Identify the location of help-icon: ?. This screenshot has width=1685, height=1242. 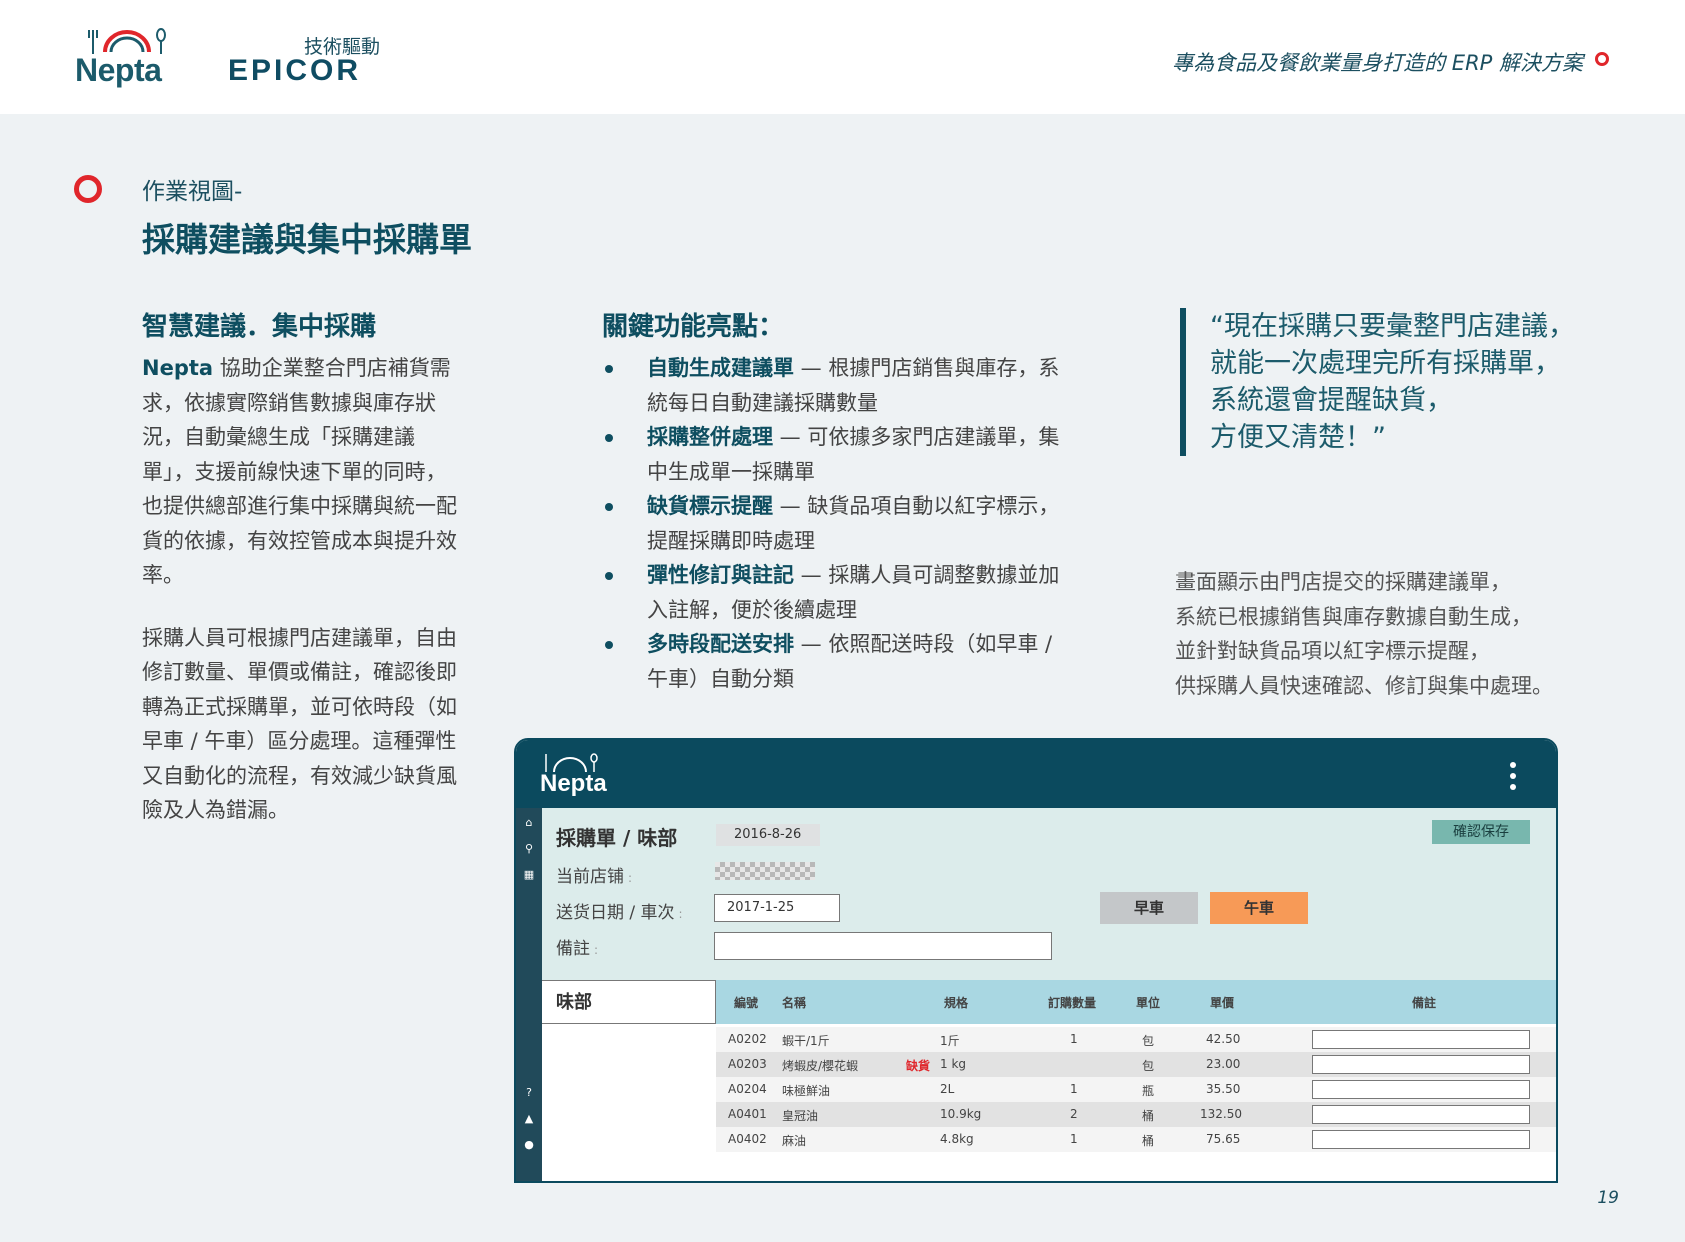
(529, 1092).